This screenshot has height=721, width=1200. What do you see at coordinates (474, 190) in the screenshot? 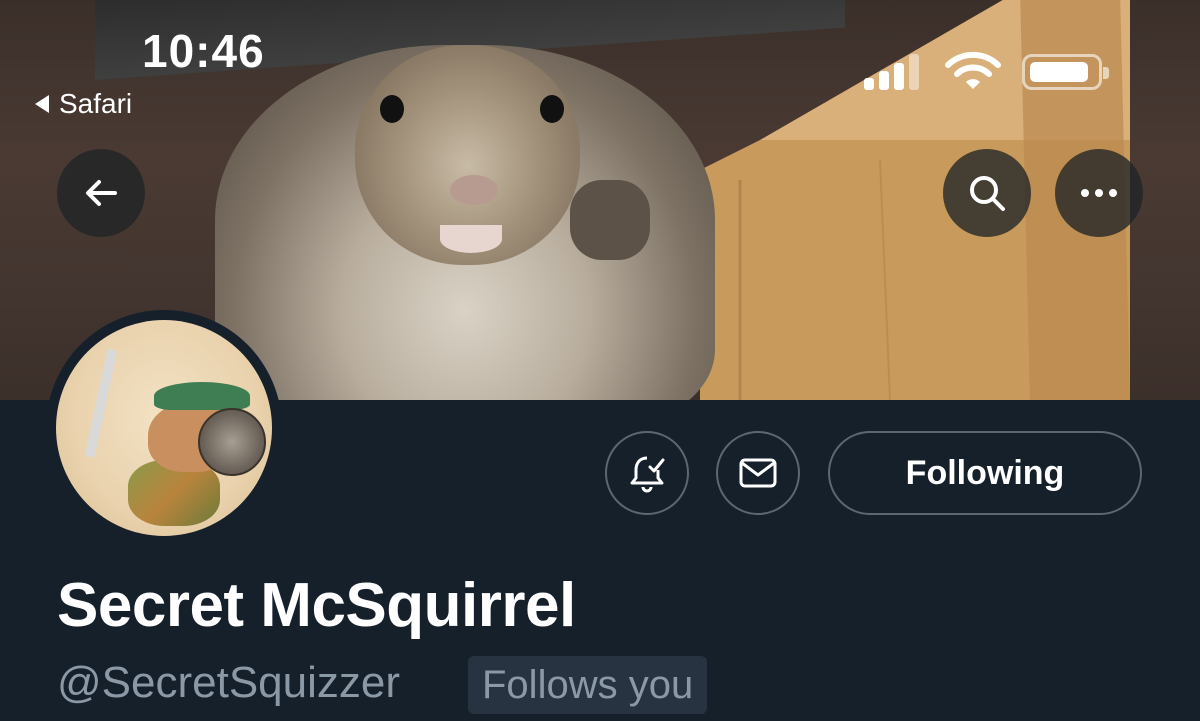
I see `squirrel-nose` at bounding box center [474, 190].